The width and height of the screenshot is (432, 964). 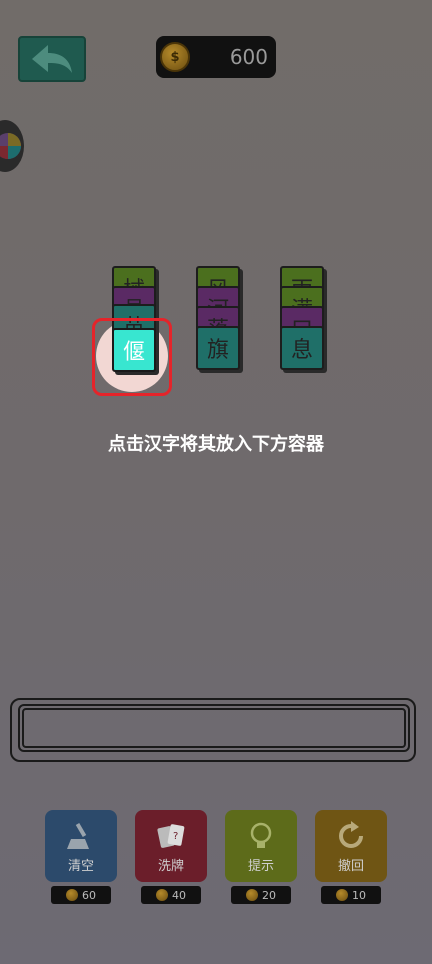 I want to click on back-button, so click(x=52, y=59).